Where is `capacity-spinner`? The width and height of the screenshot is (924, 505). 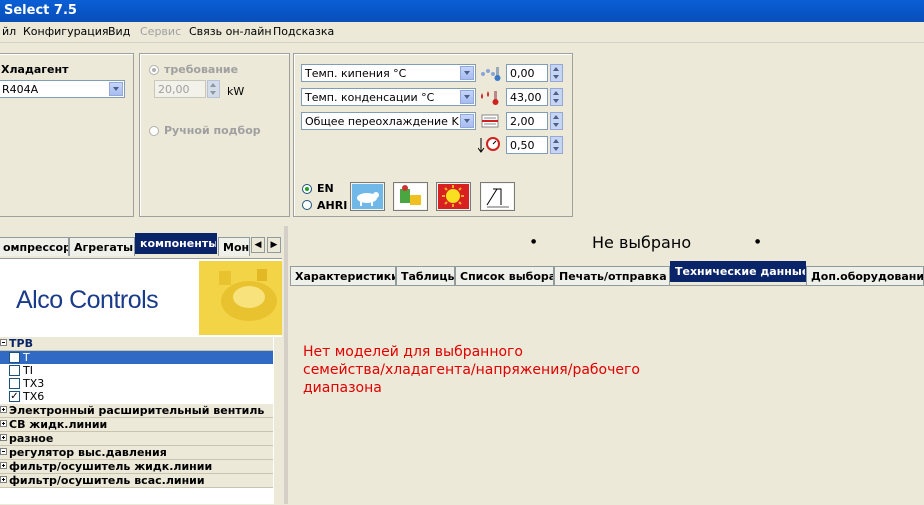
capacity-spinner is located at coordinates (213, 89).